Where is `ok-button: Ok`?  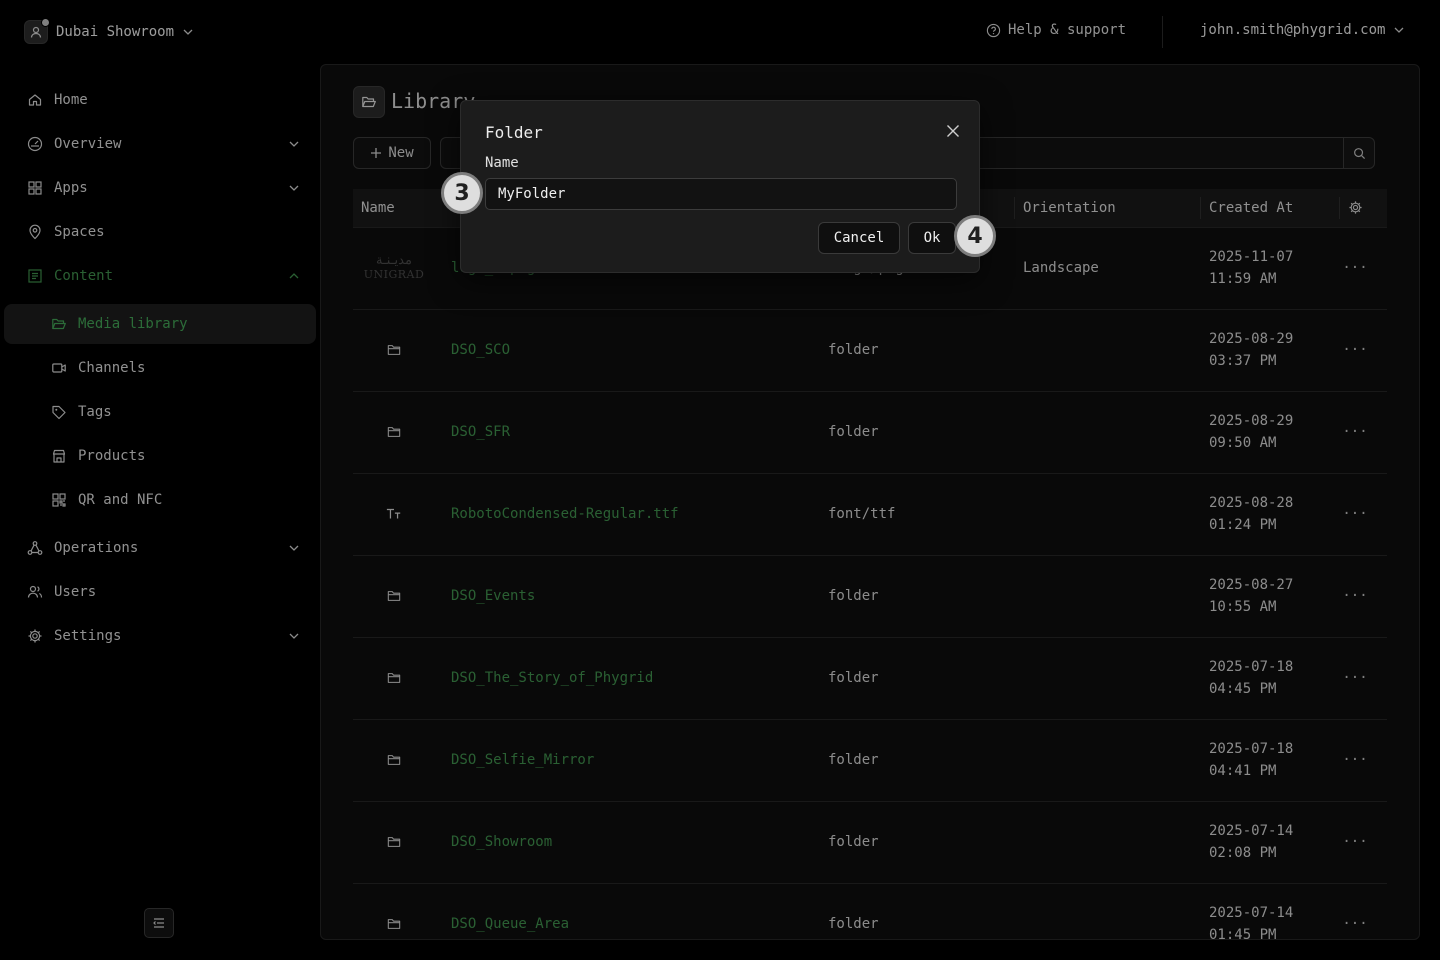
ok-button: Ok is located at coordinates (932, 238).